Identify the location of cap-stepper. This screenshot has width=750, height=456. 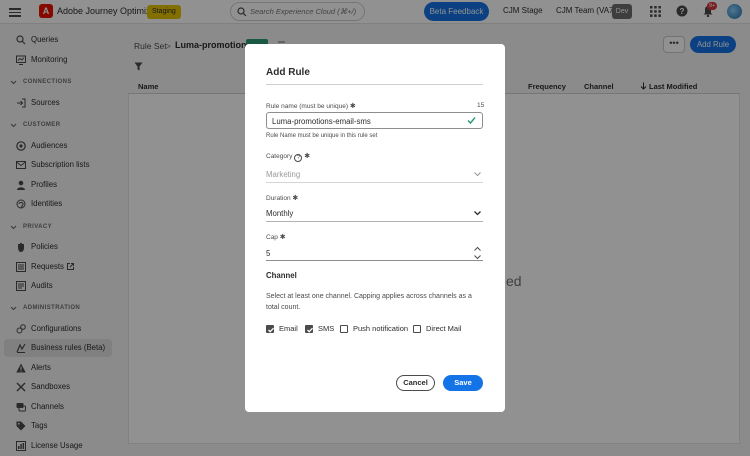
(374, 253).